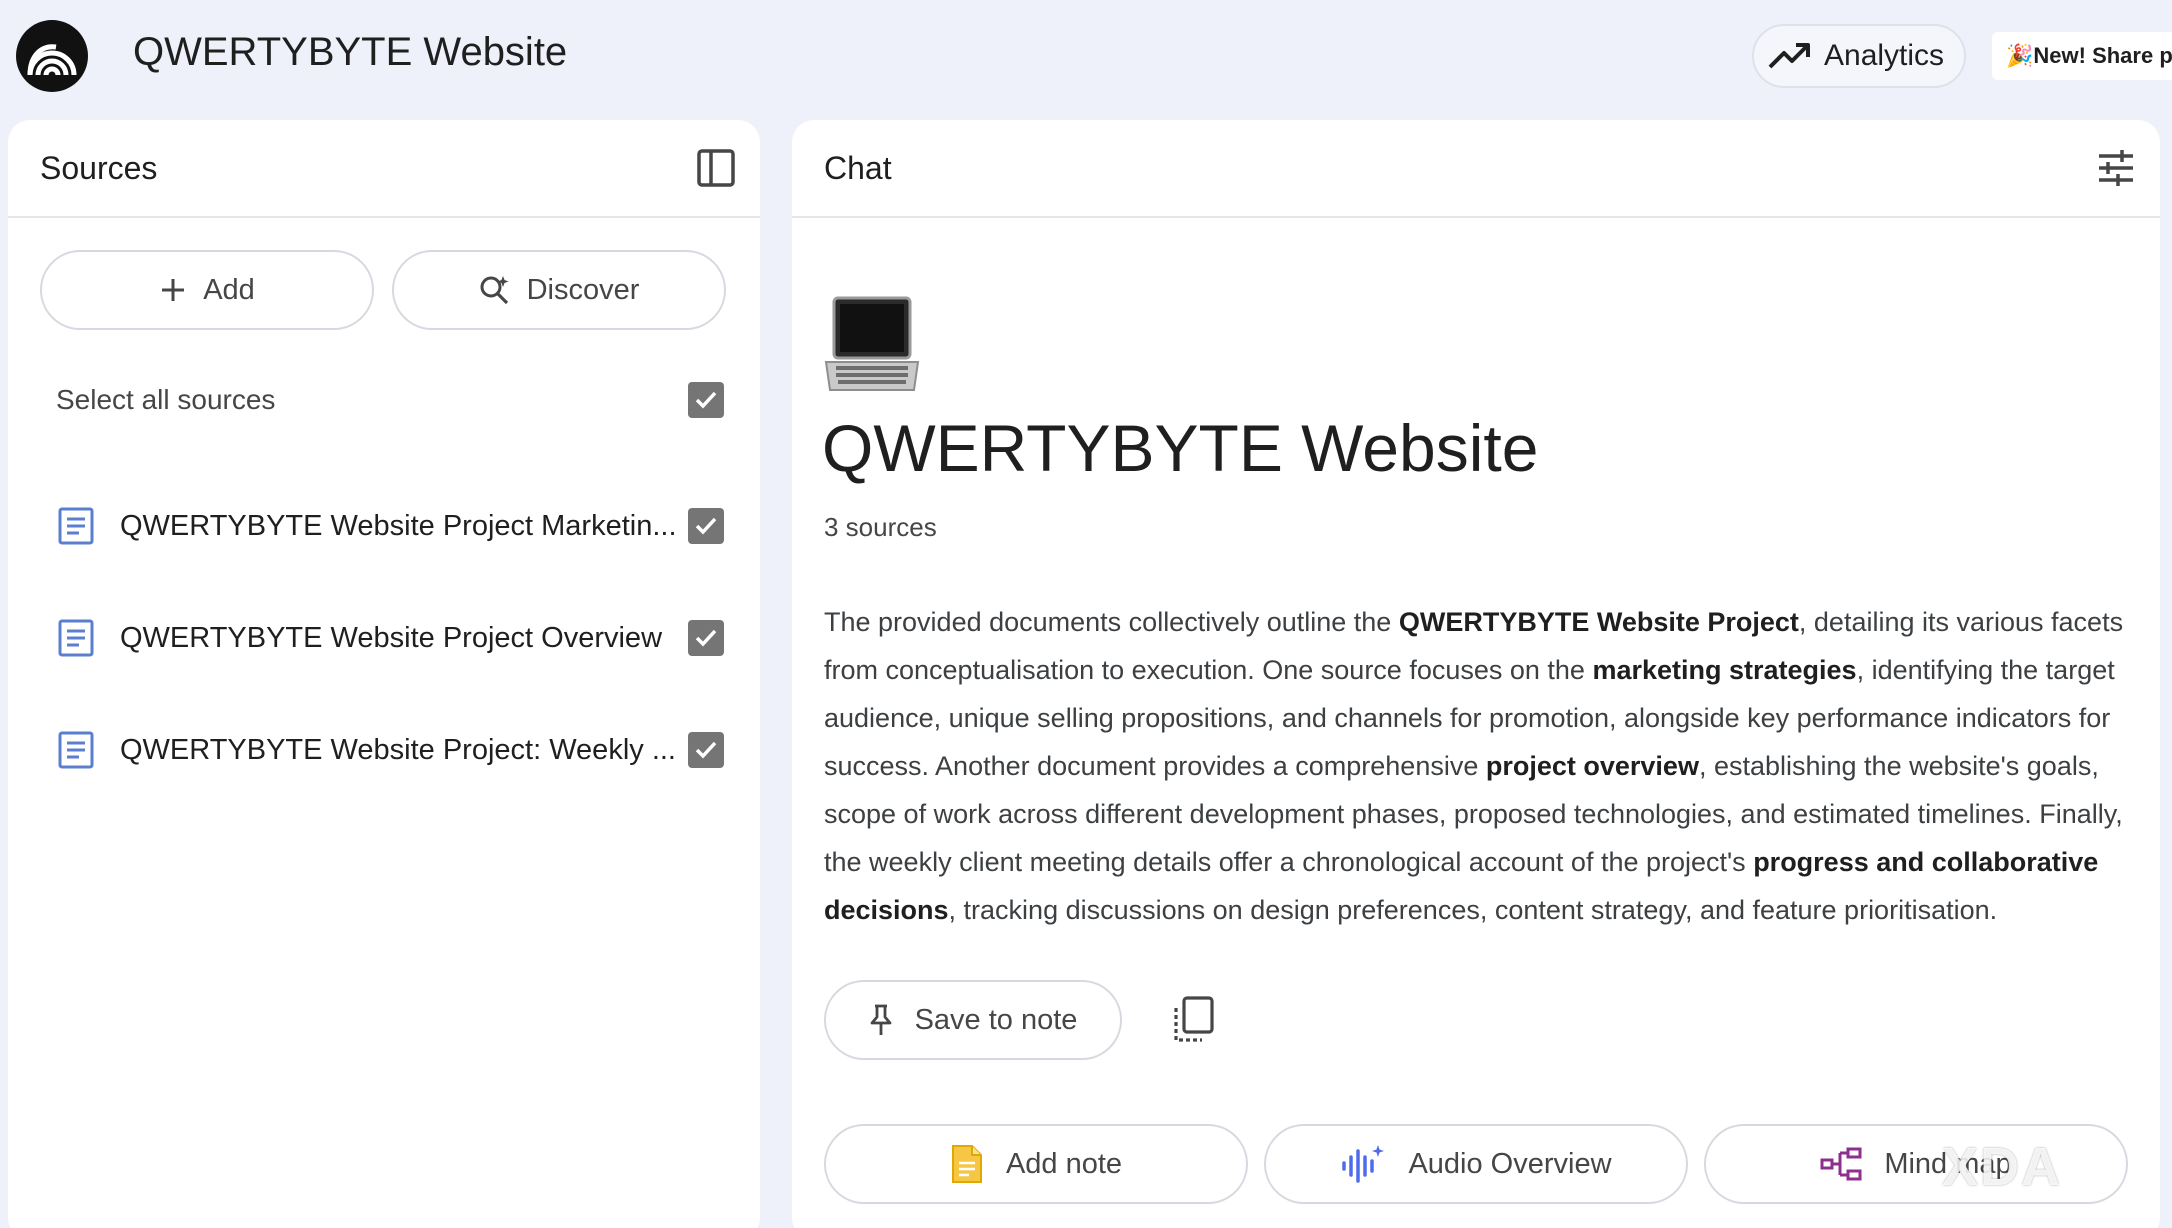  What do you see at coordinates (1789, 56) in the screenshot?
I see `trending-up-icon` at bounding box center [1789, 56].